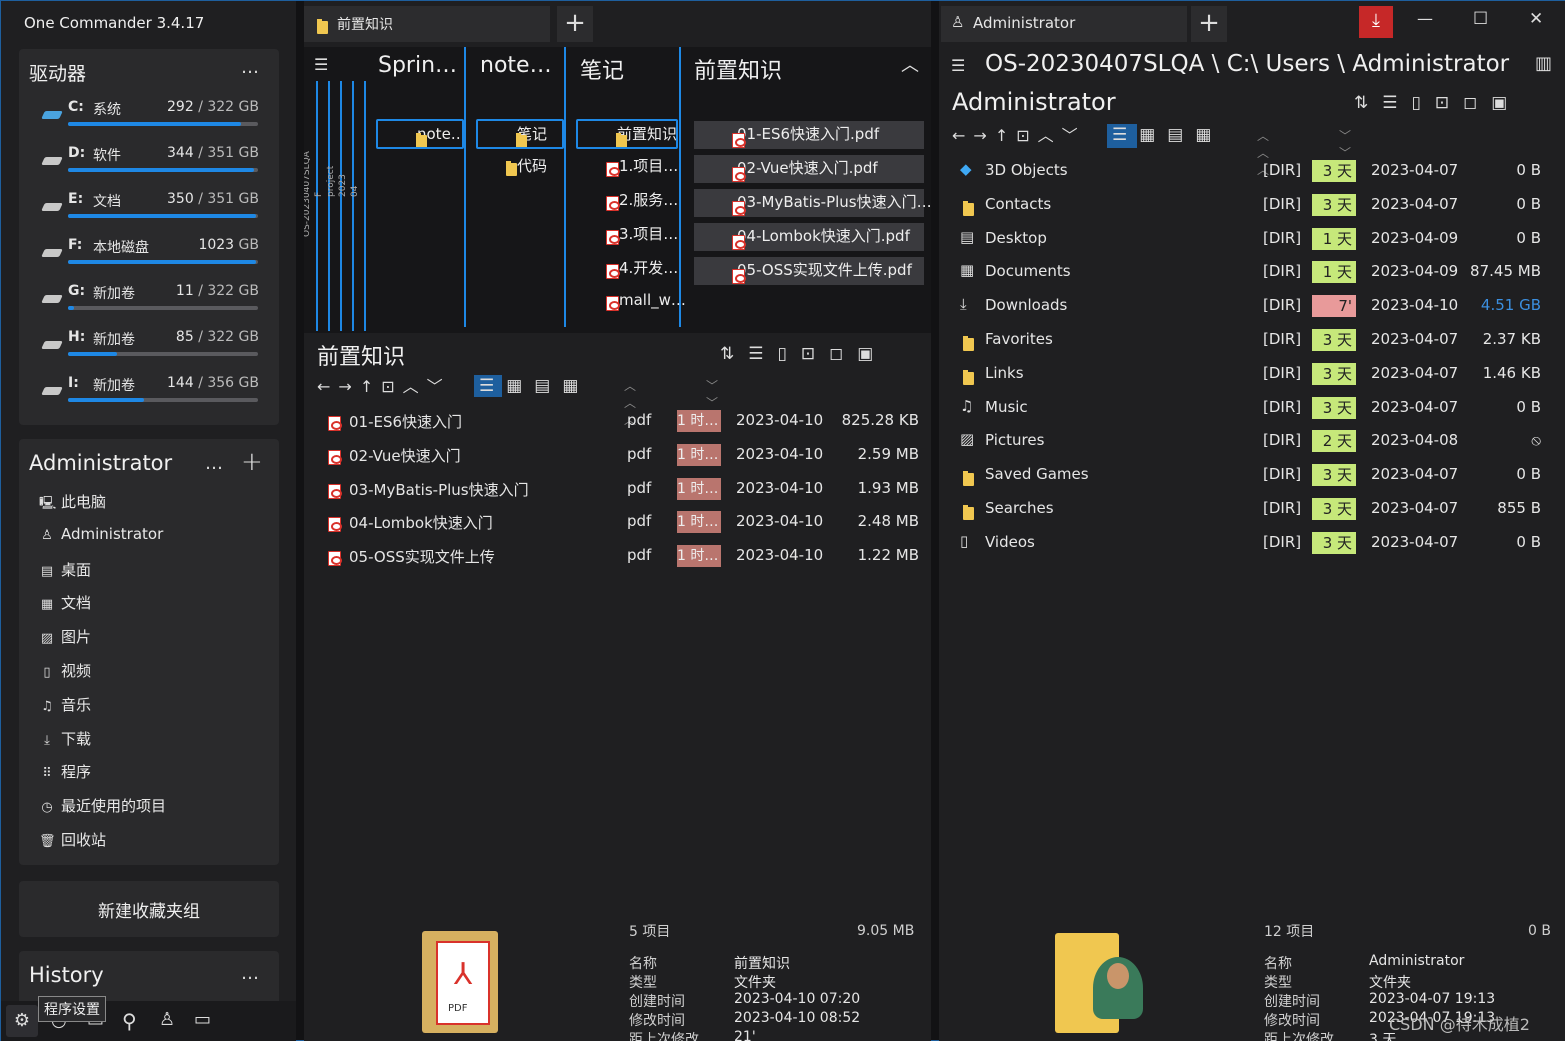  I want to click on table-row: ▯ Videos [DIR] 3 天 2023-04-07 0 B, so click(1254, 543).